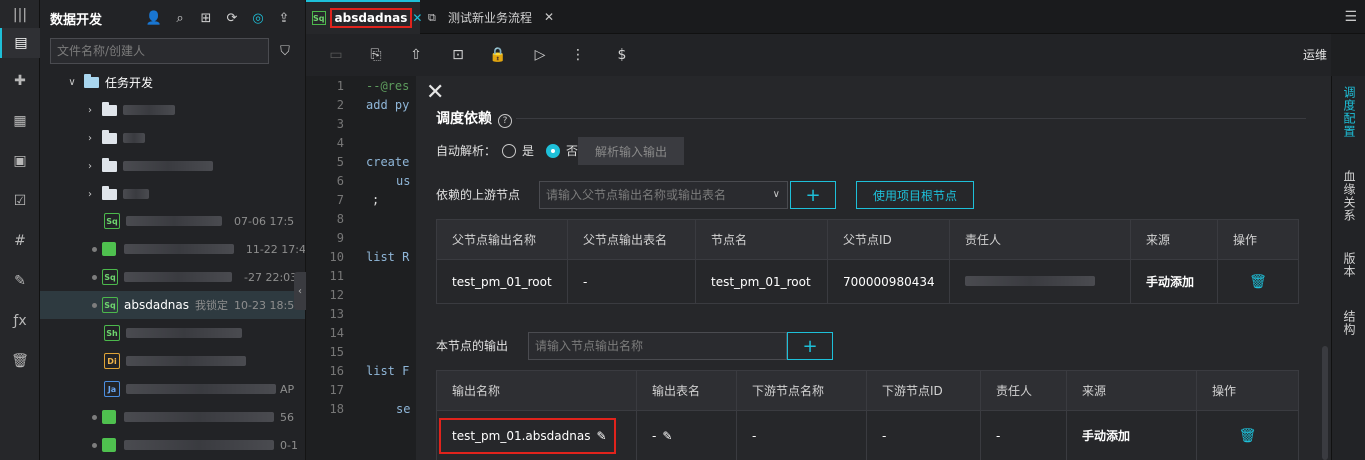  What do you see at coordinates (20, 321) in the screenshot?
I see `function-icon: ƒx` at bounding box center [20, 321].